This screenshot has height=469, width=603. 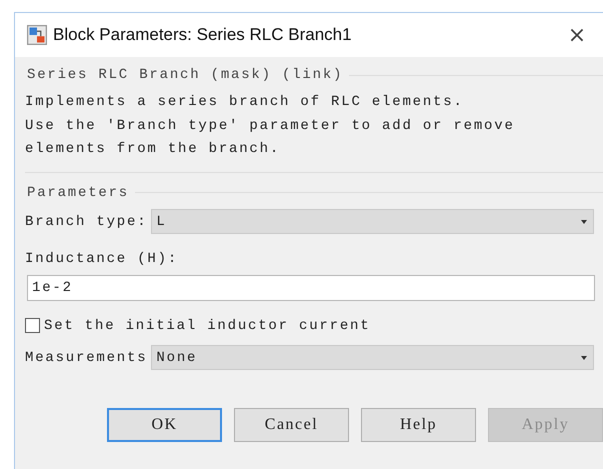 What do you see at coordinates (152, 149) in the screenshot?
I see `description-text: elements from the branch.` at bounding box center [152, 149].